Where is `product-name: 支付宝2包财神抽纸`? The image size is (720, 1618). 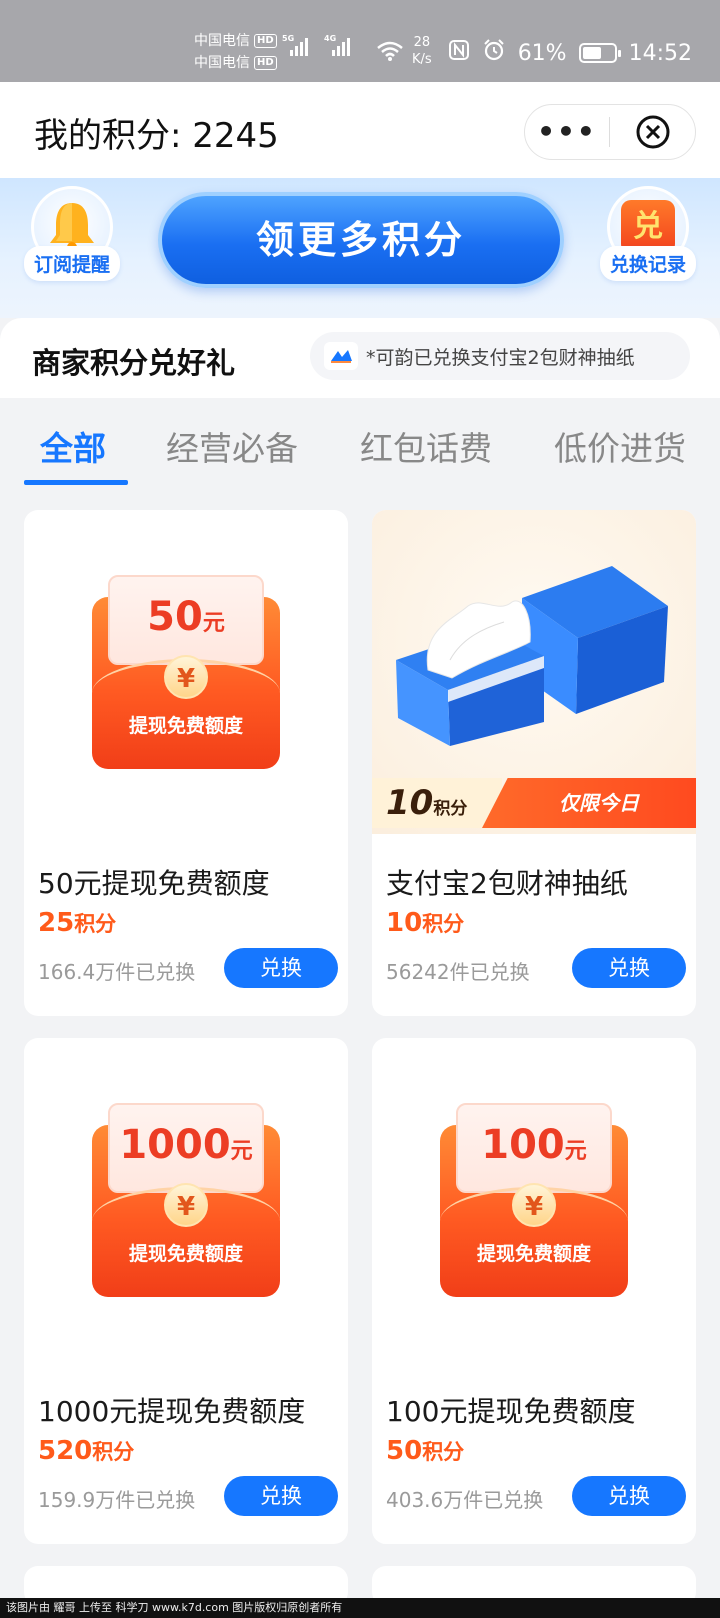 product-name: 支付宝2包财神抽纸 is located at coordinates (507, 883).